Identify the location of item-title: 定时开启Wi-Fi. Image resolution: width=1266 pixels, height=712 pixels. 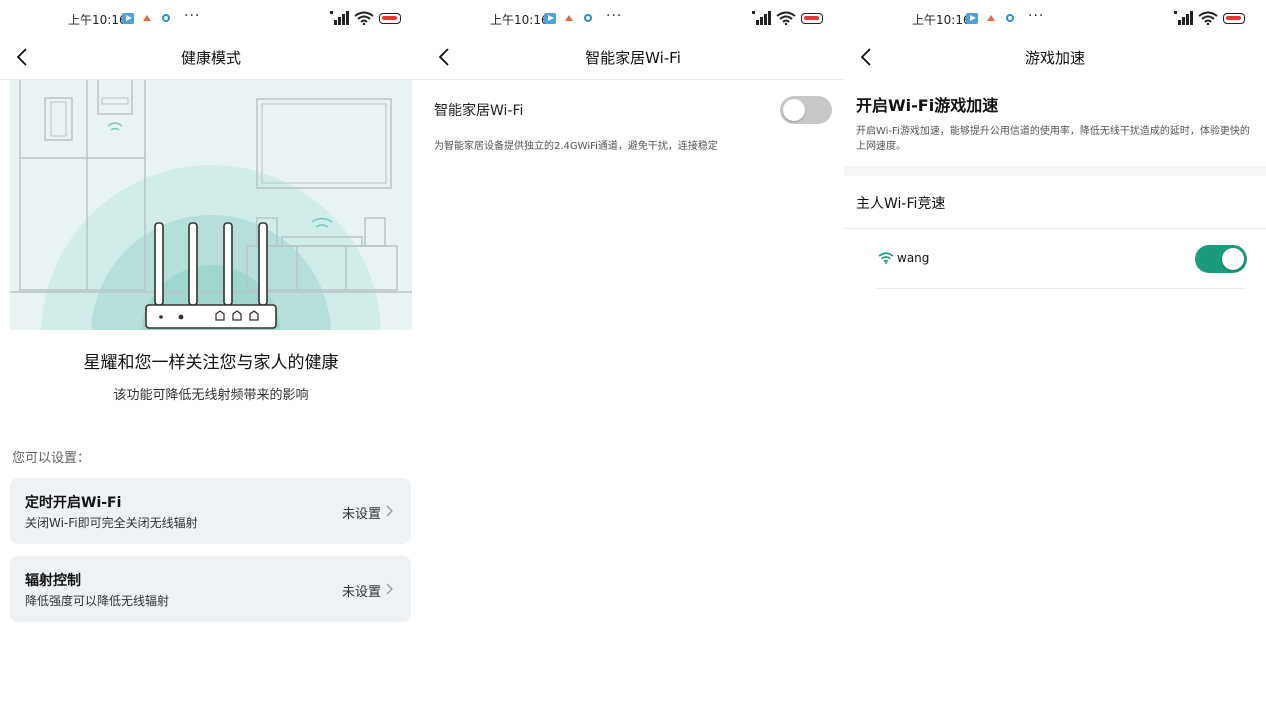
(73, 503).